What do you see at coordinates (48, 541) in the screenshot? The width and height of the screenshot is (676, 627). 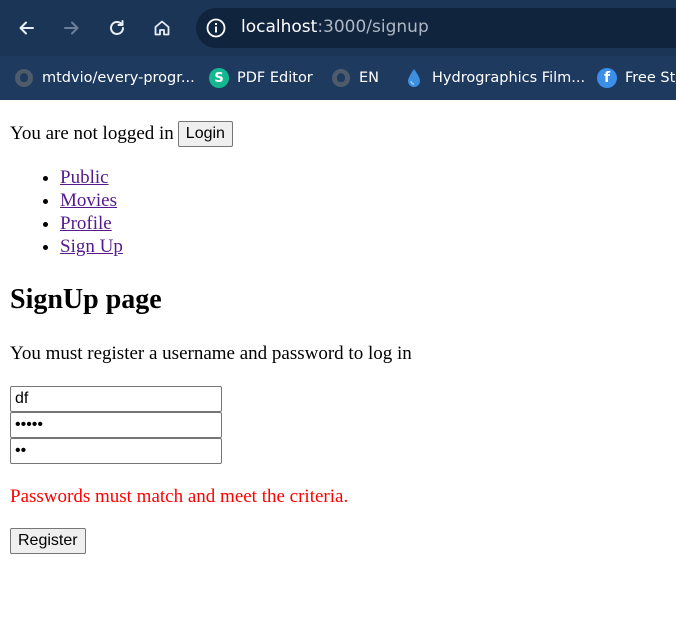 I see `register-button: Register` at bounding box center [48, 541].